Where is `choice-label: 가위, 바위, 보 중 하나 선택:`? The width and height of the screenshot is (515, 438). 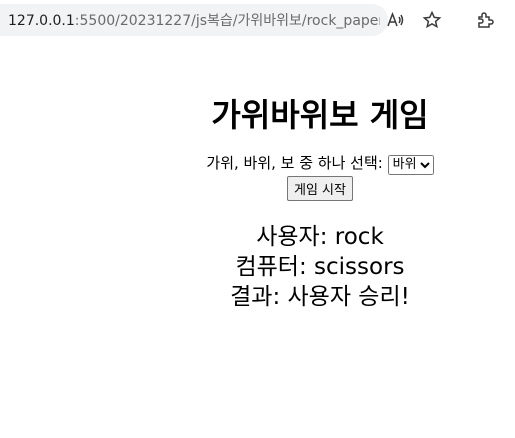 choice-label: 가위, 바위, 보 중 하나 선택: is located at coordinates (294, 163).